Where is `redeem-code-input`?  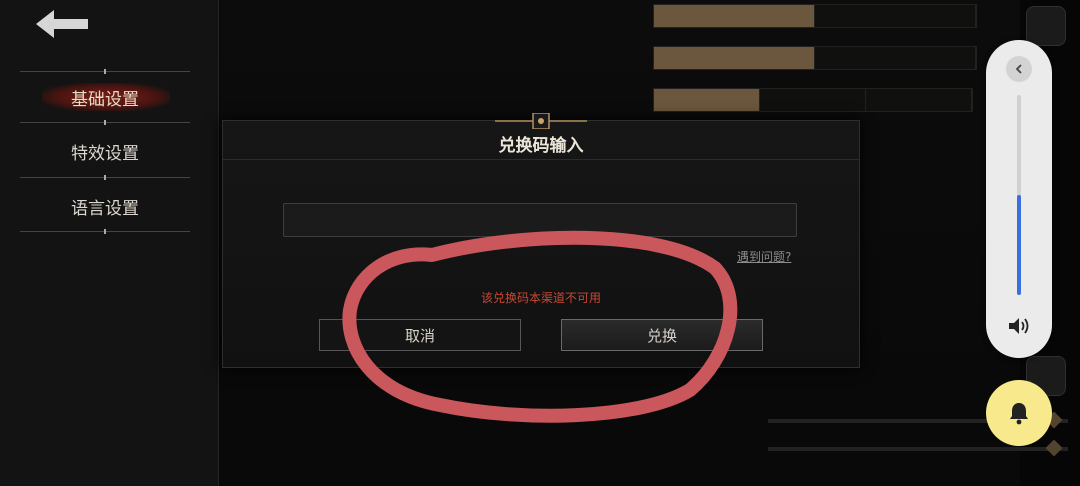 redeem-code-input is located at coordinates (540, 220).